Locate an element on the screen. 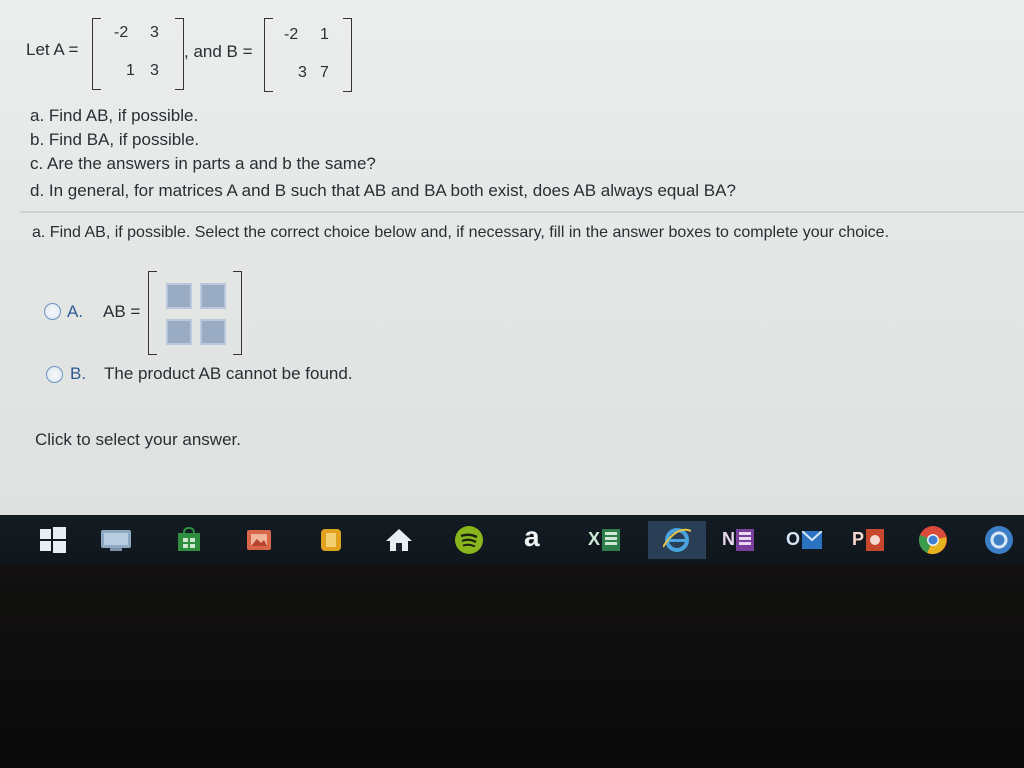  divider is located at coordinates (522, 212).